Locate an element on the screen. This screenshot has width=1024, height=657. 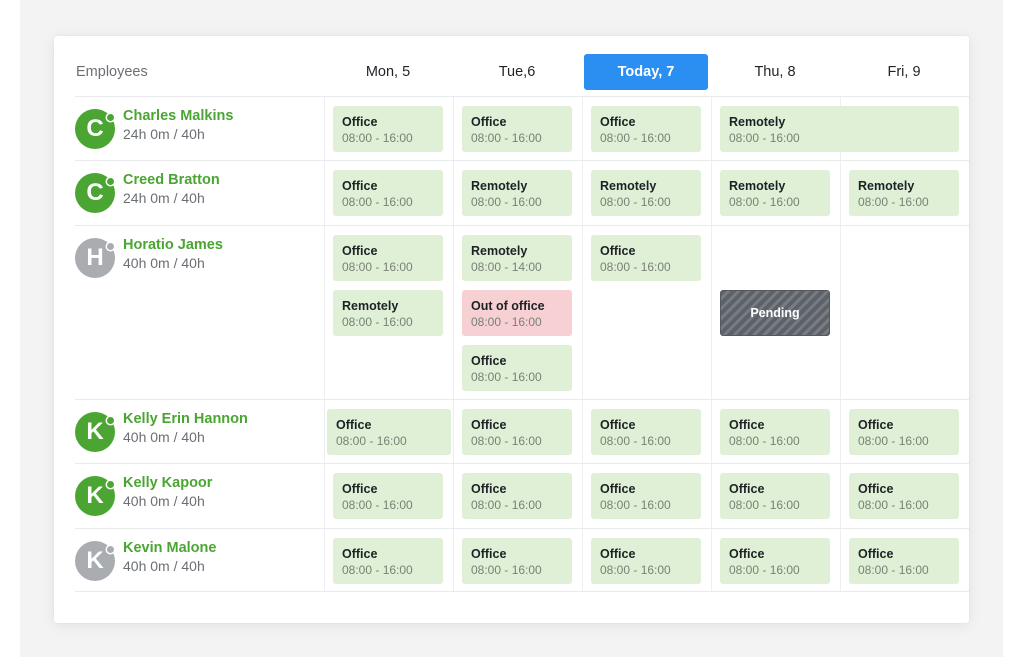
employee-cell: K Kelly Kapoor 40h 0m / 40h is located at coordinates (143, 495).